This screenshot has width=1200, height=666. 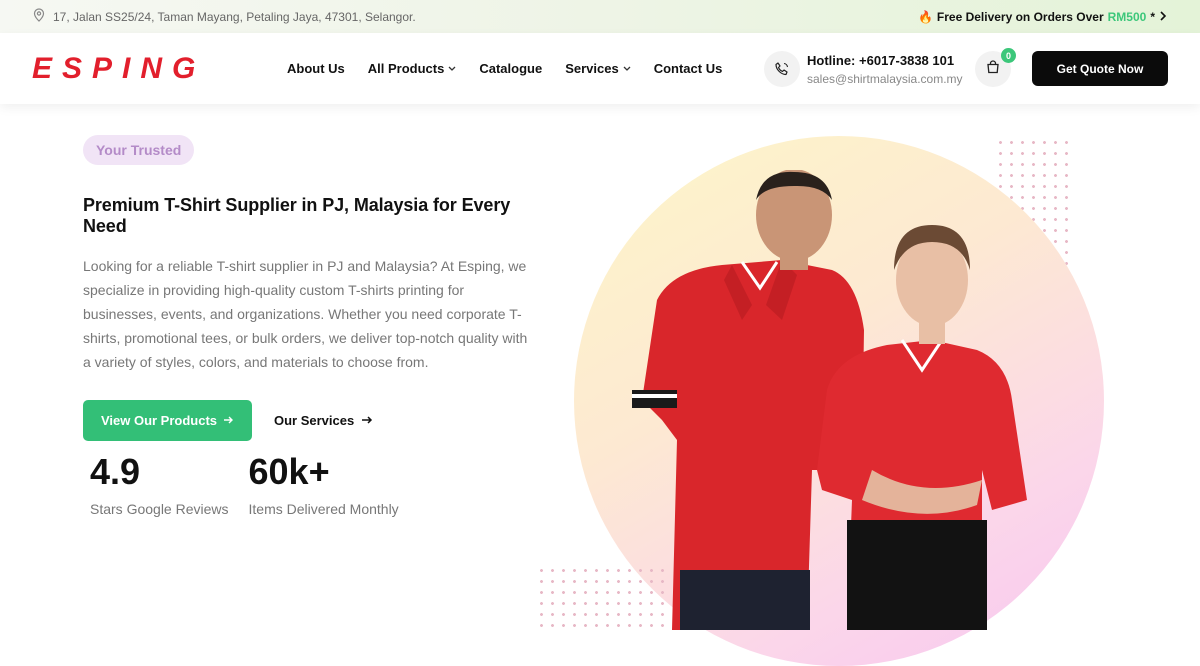 What do you see at coordinates (314, 420) in the screenshot?
I see `our-services-label: Our Services` at bounding box center [314, 420].